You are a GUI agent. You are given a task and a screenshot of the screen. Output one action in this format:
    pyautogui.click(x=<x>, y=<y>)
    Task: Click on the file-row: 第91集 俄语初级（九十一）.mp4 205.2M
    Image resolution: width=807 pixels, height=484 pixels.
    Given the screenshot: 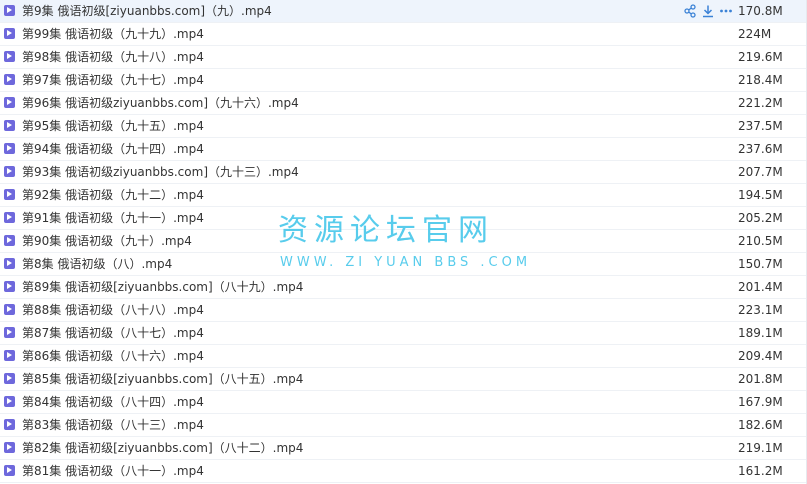 What is the action you would take?
    pyautogui.click(x=403, y=218)
    